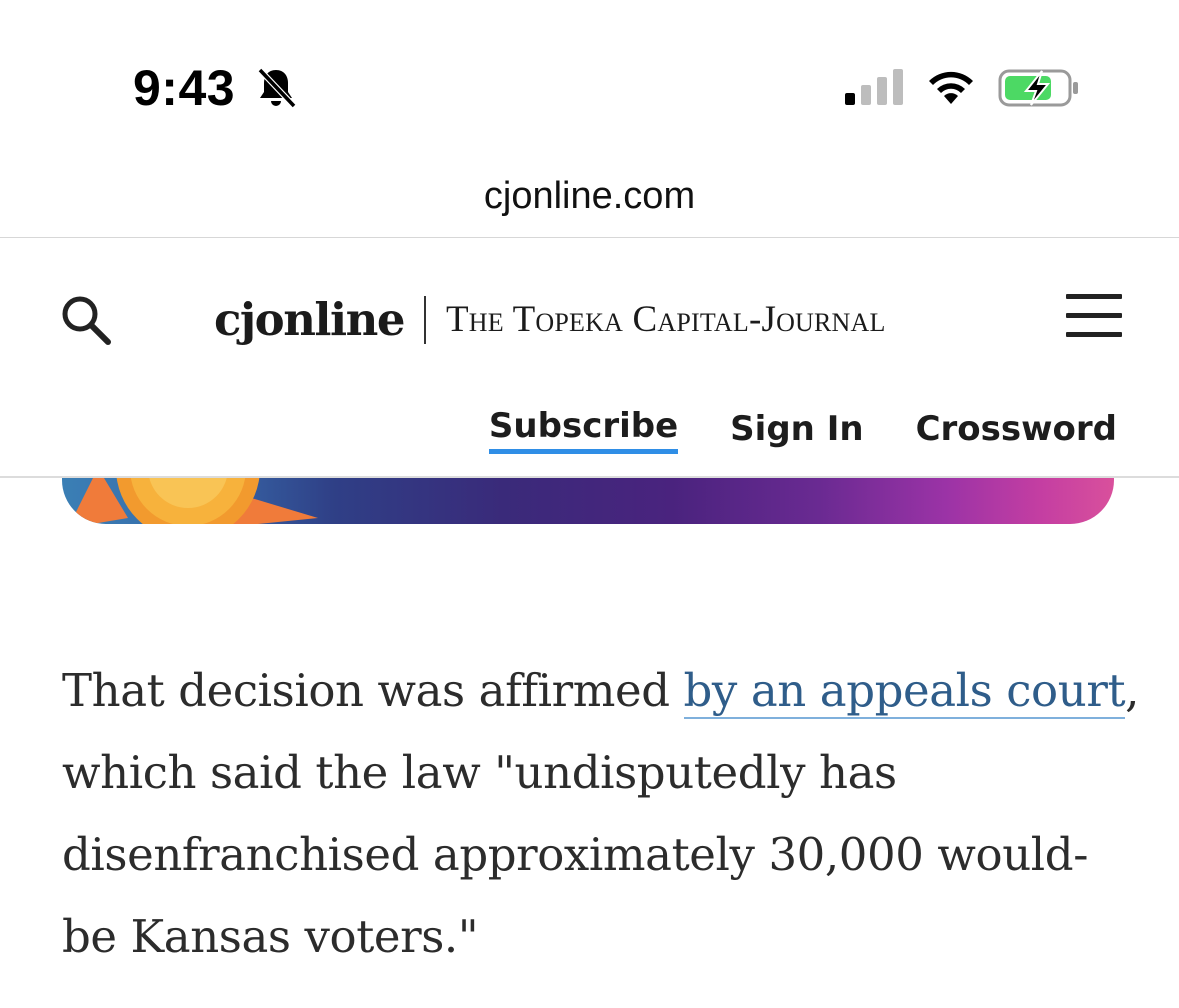 This screenshot has width=1179, height=1008. Describe the element at coordinates (1094, 316) in the screenshot. I see `hamburger-menu-icon` at that location.